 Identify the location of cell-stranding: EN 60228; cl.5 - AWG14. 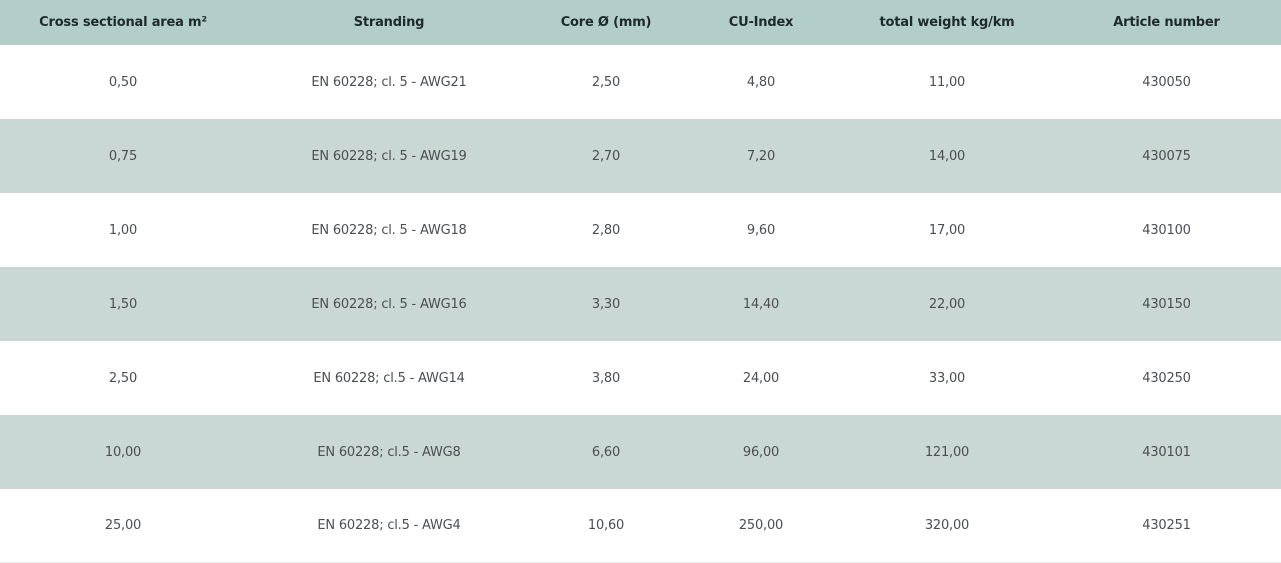
(389, 378).